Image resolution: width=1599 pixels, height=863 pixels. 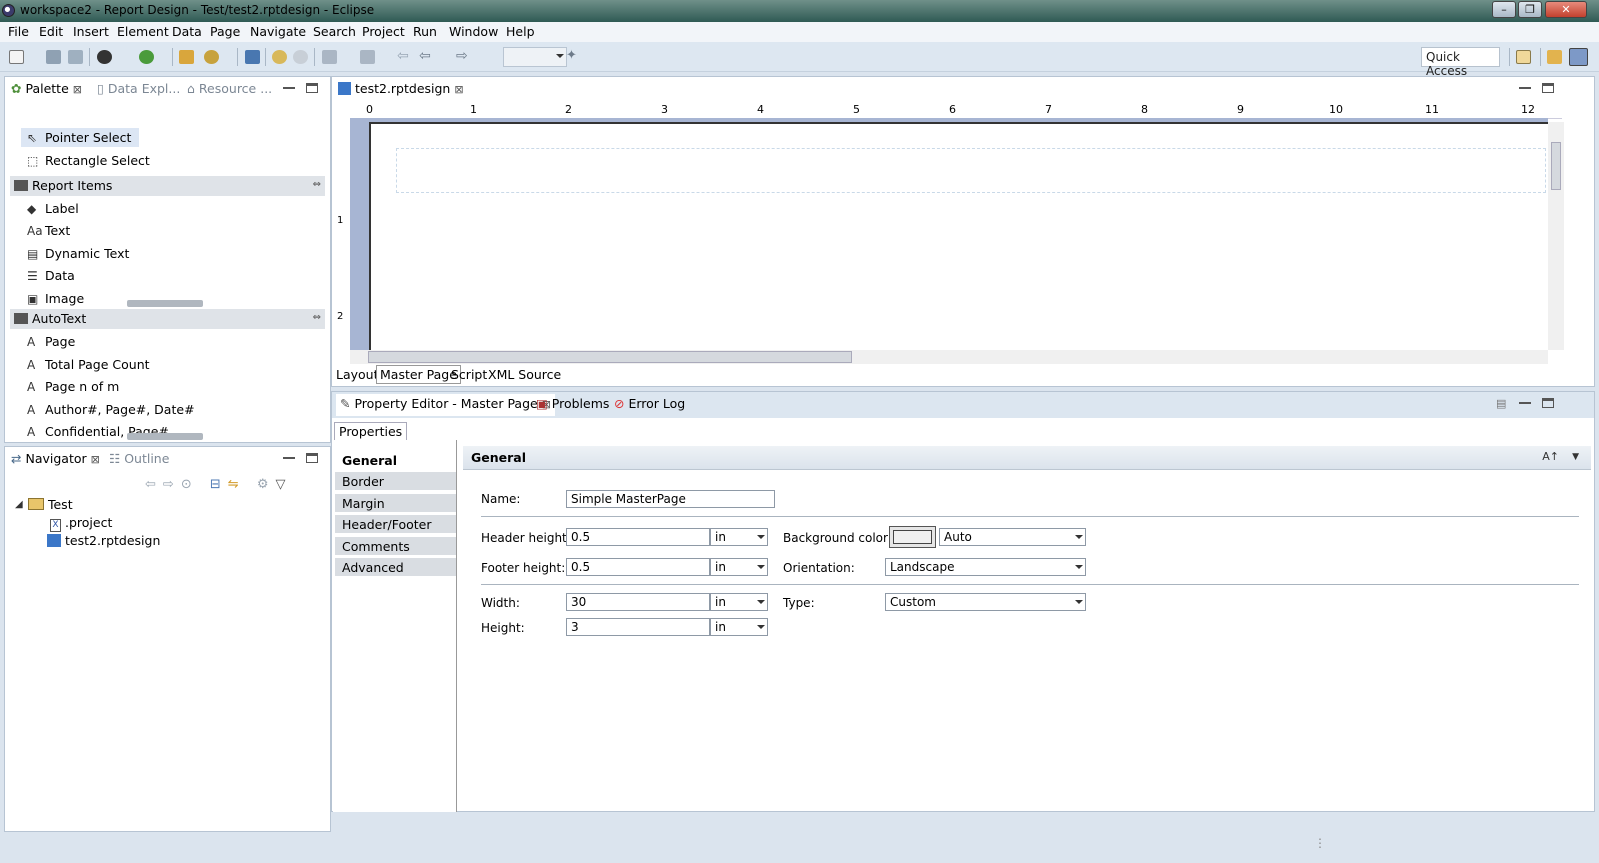 I want to click on tab-properties: Properties, so click(x=371, y=432).